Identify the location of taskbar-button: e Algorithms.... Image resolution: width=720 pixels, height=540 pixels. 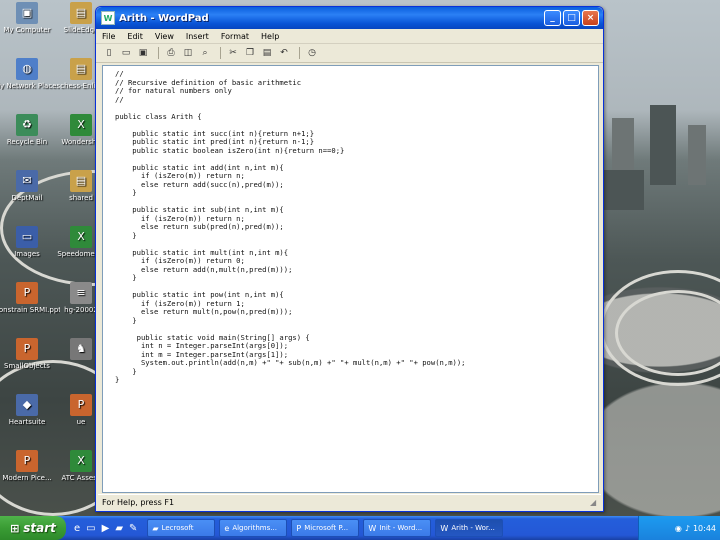
(253, 528).